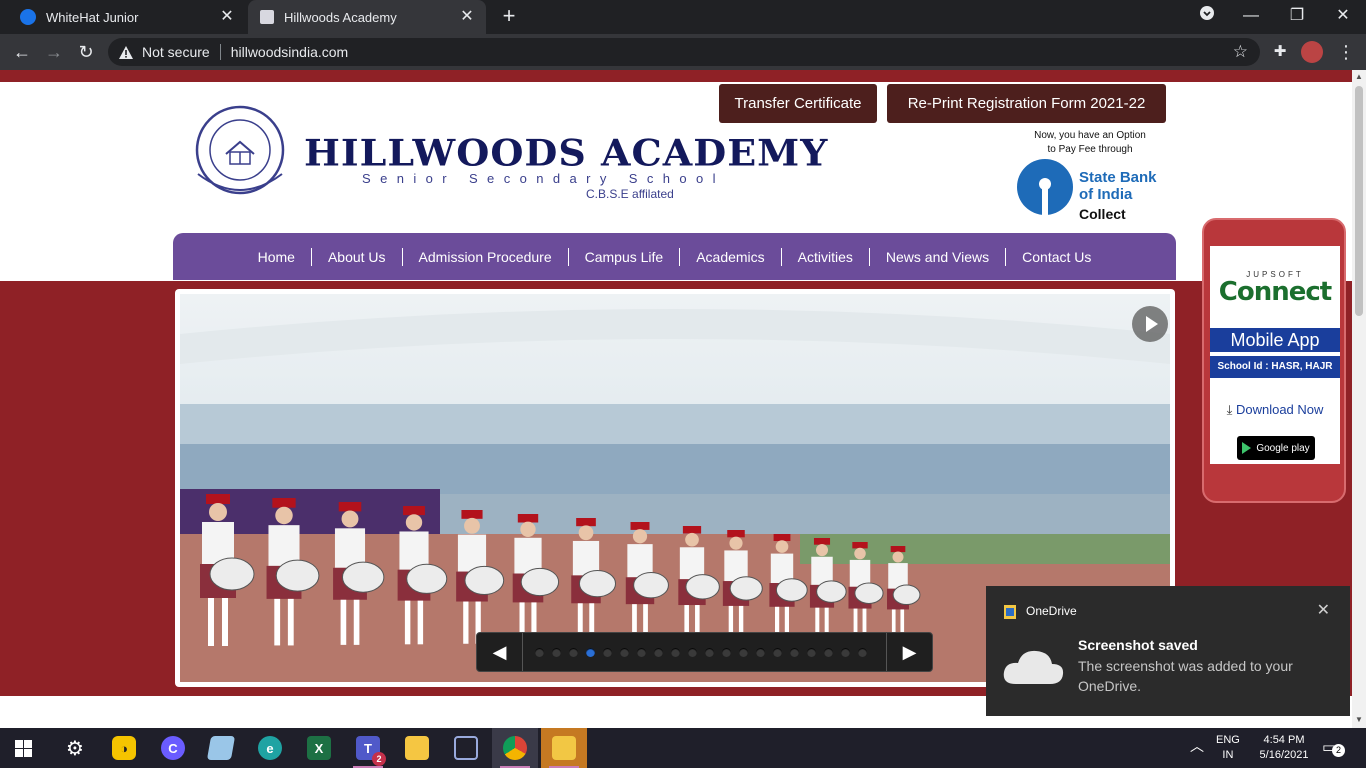  Describe the element at coordinates (54, 52) in the screenshot. I see `forward-icon: →` at that location.